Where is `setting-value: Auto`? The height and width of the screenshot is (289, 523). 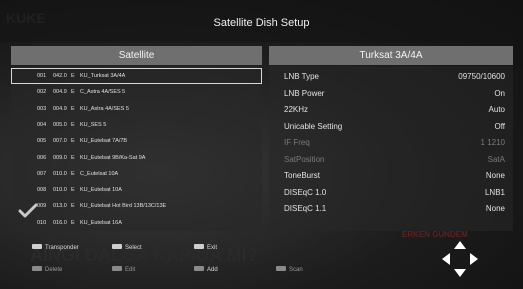 setting-value: Auto is located at coordinates (496, 109).